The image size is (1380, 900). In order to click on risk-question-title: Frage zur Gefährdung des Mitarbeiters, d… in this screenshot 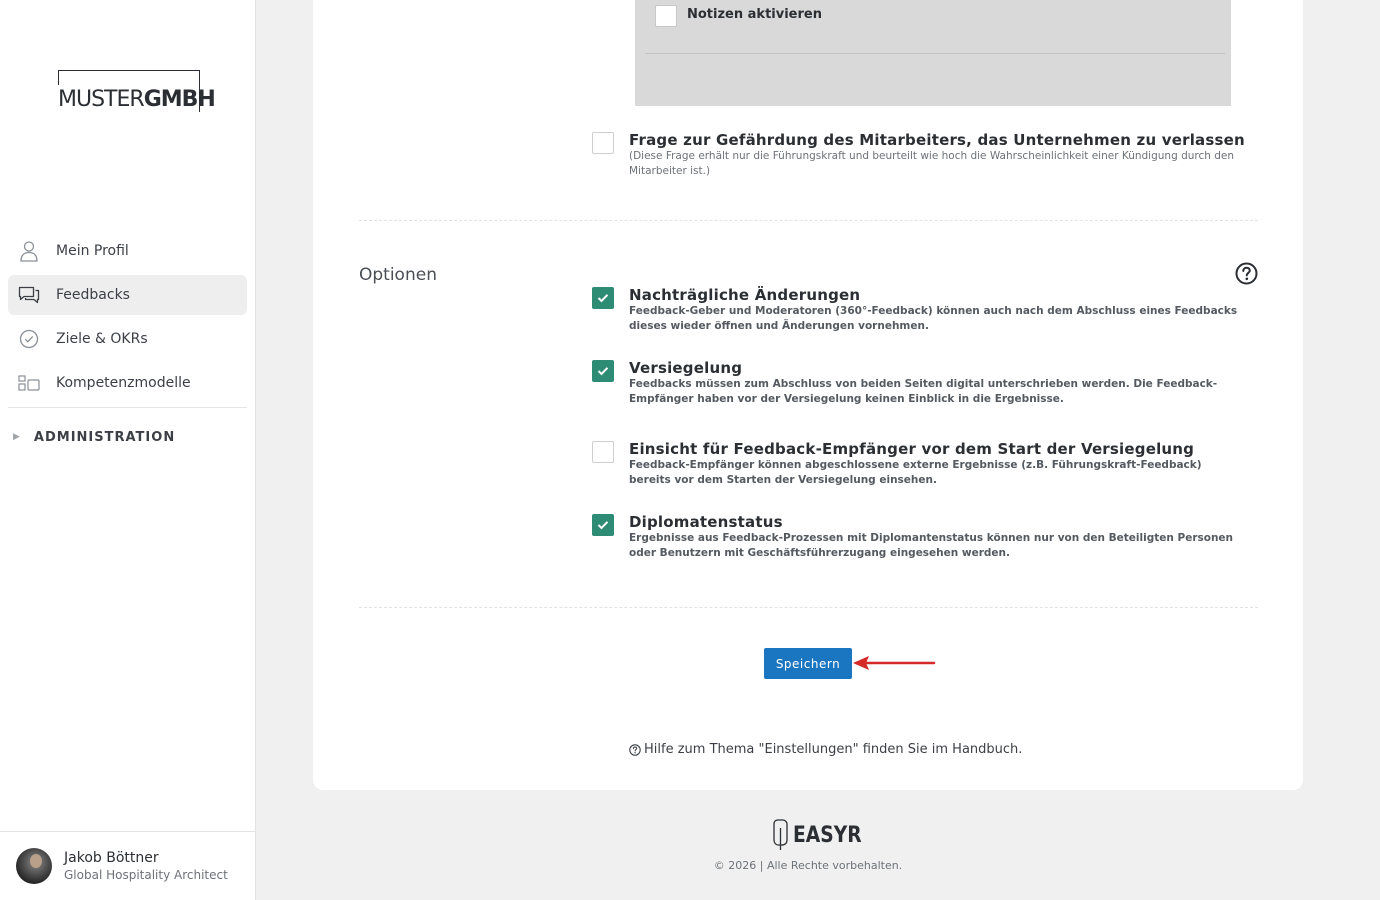, I will do `click(937, 140)`.